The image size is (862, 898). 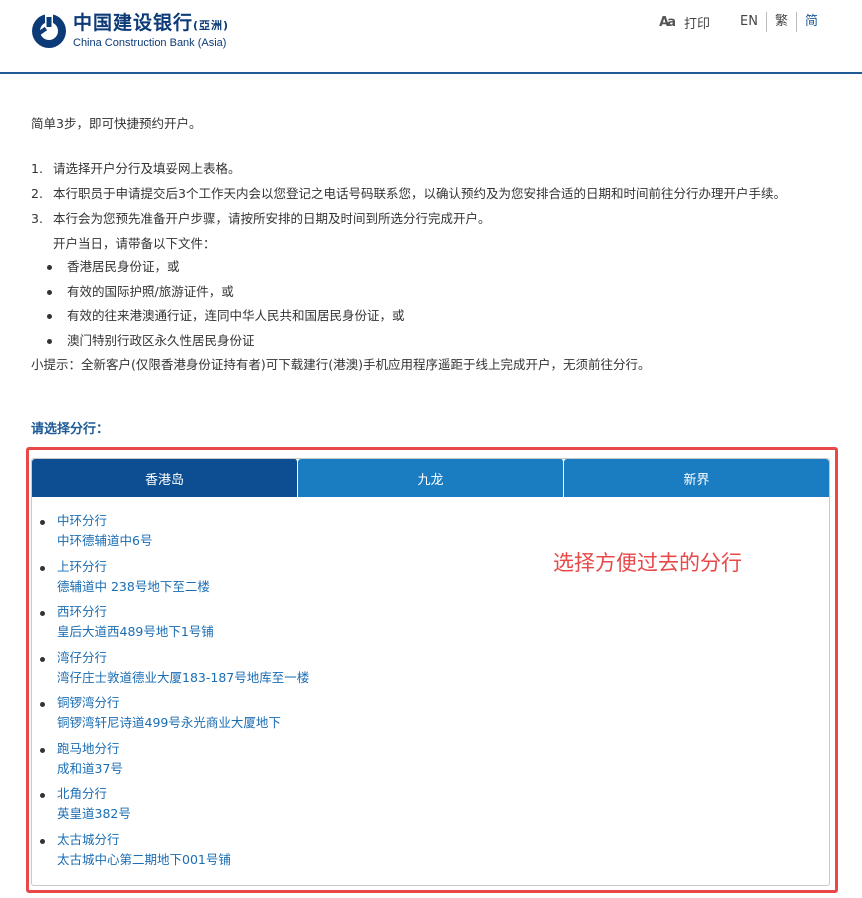 I want to click on tab-hong-kong-island: 香港岛, so click(x=165, y=478).